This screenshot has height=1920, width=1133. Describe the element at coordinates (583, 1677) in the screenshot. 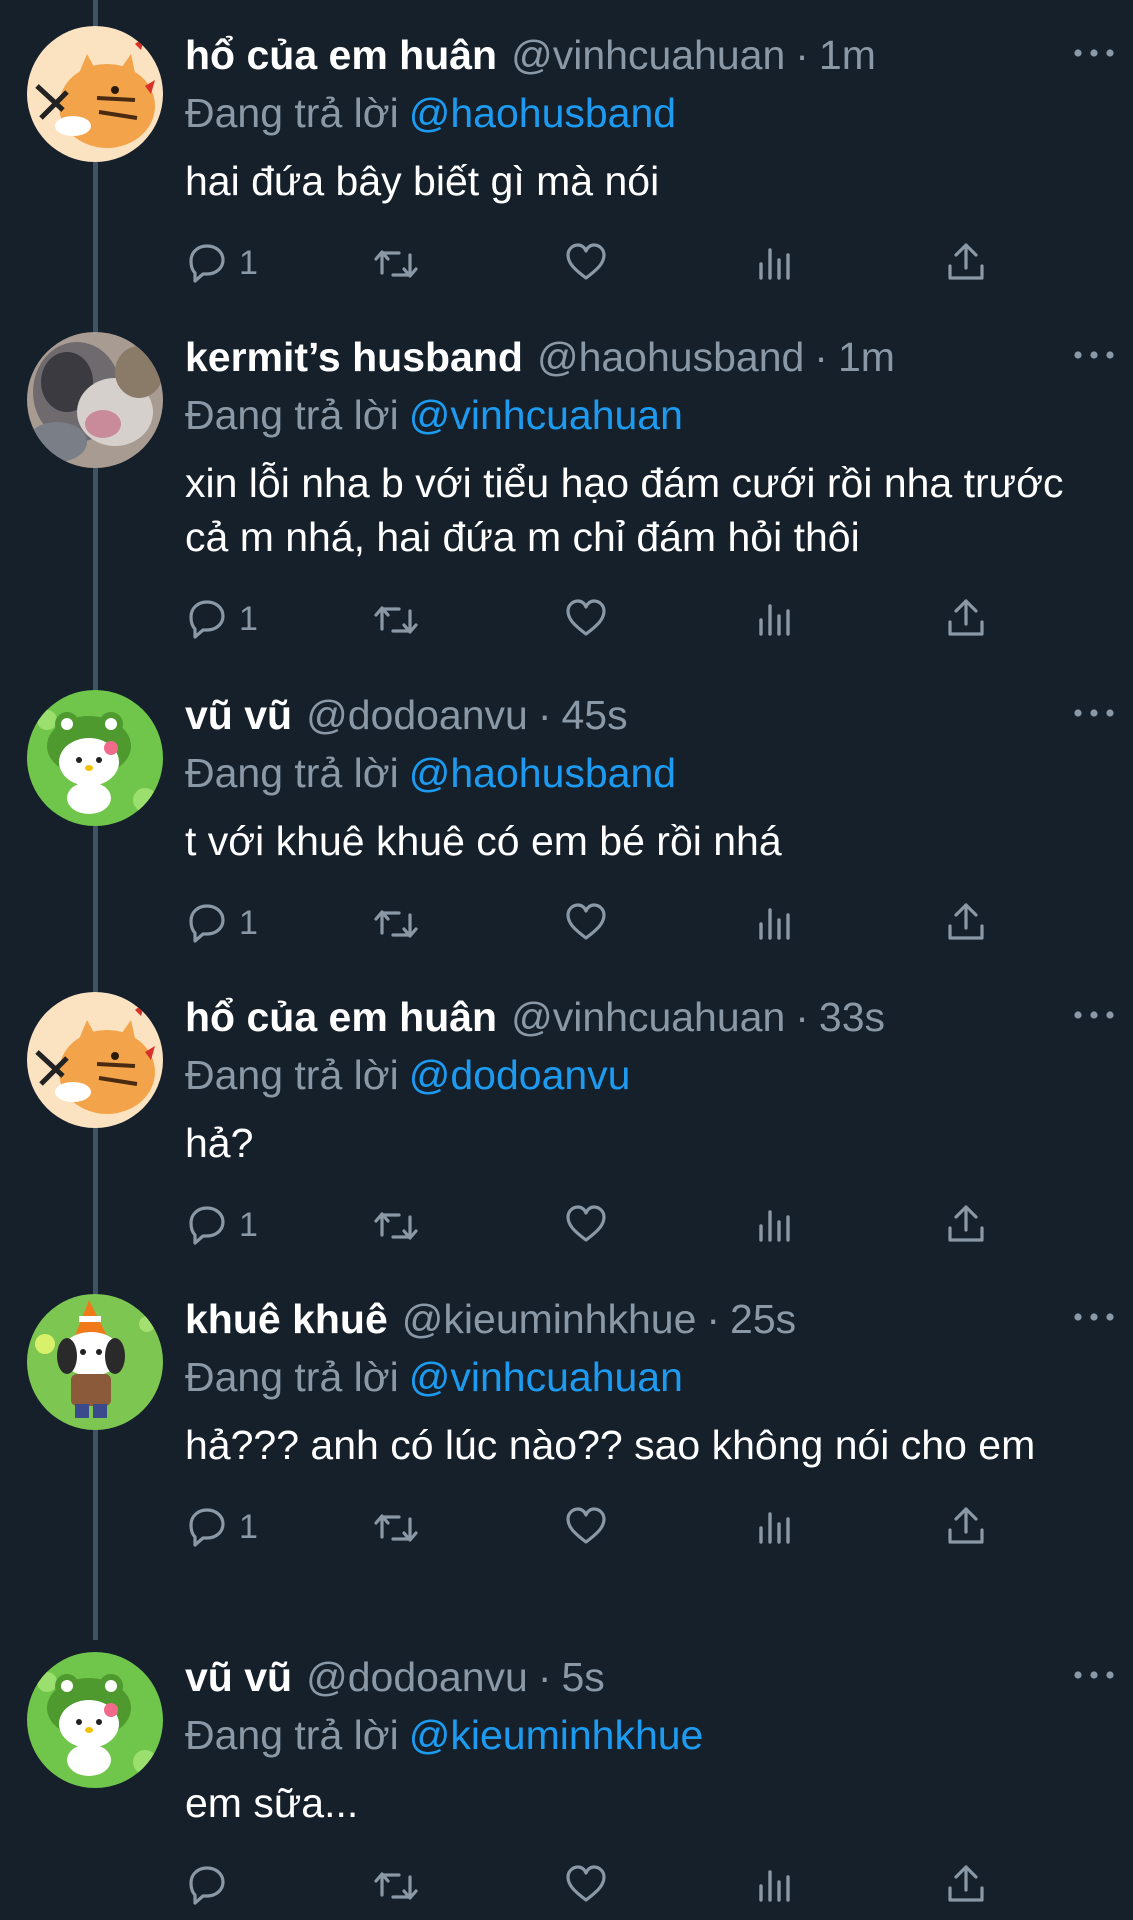

I see `timestamp: 5s` at that location.